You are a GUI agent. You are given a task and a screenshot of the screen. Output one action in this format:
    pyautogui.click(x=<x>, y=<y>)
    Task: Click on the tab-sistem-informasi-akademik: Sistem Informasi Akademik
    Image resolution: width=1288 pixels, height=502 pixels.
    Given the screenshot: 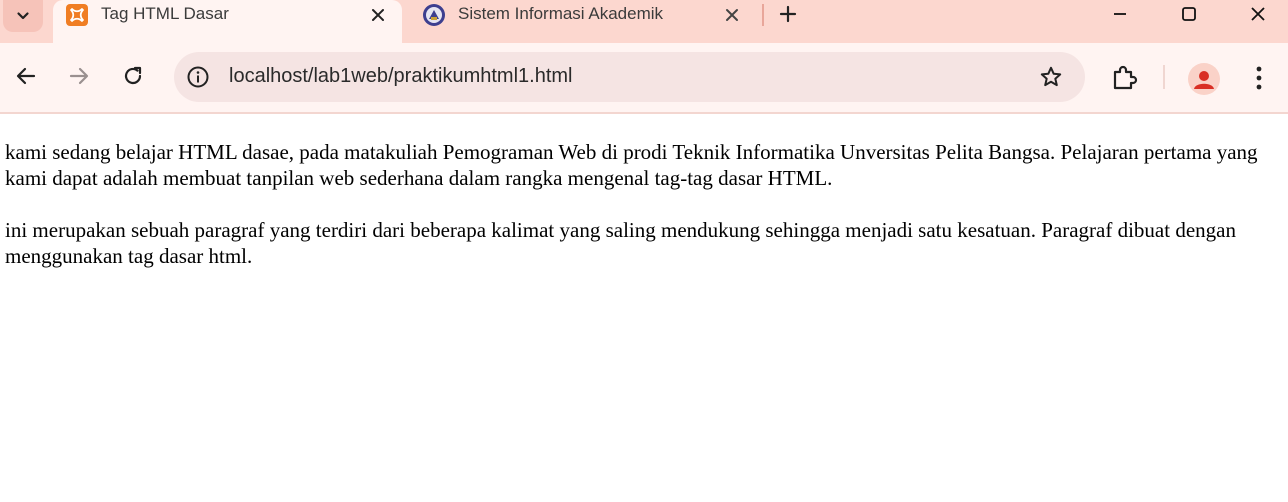 What is the action you would take?
    pyautogui.click(x=582, y=21)
    